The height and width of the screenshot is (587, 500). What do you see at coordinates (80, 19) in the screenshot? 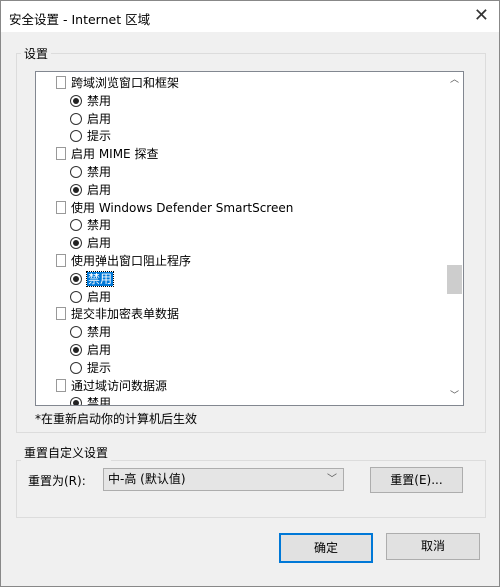
I see `window-title: 安全设置 - Internet 区域` at bounding box center [80, 19].